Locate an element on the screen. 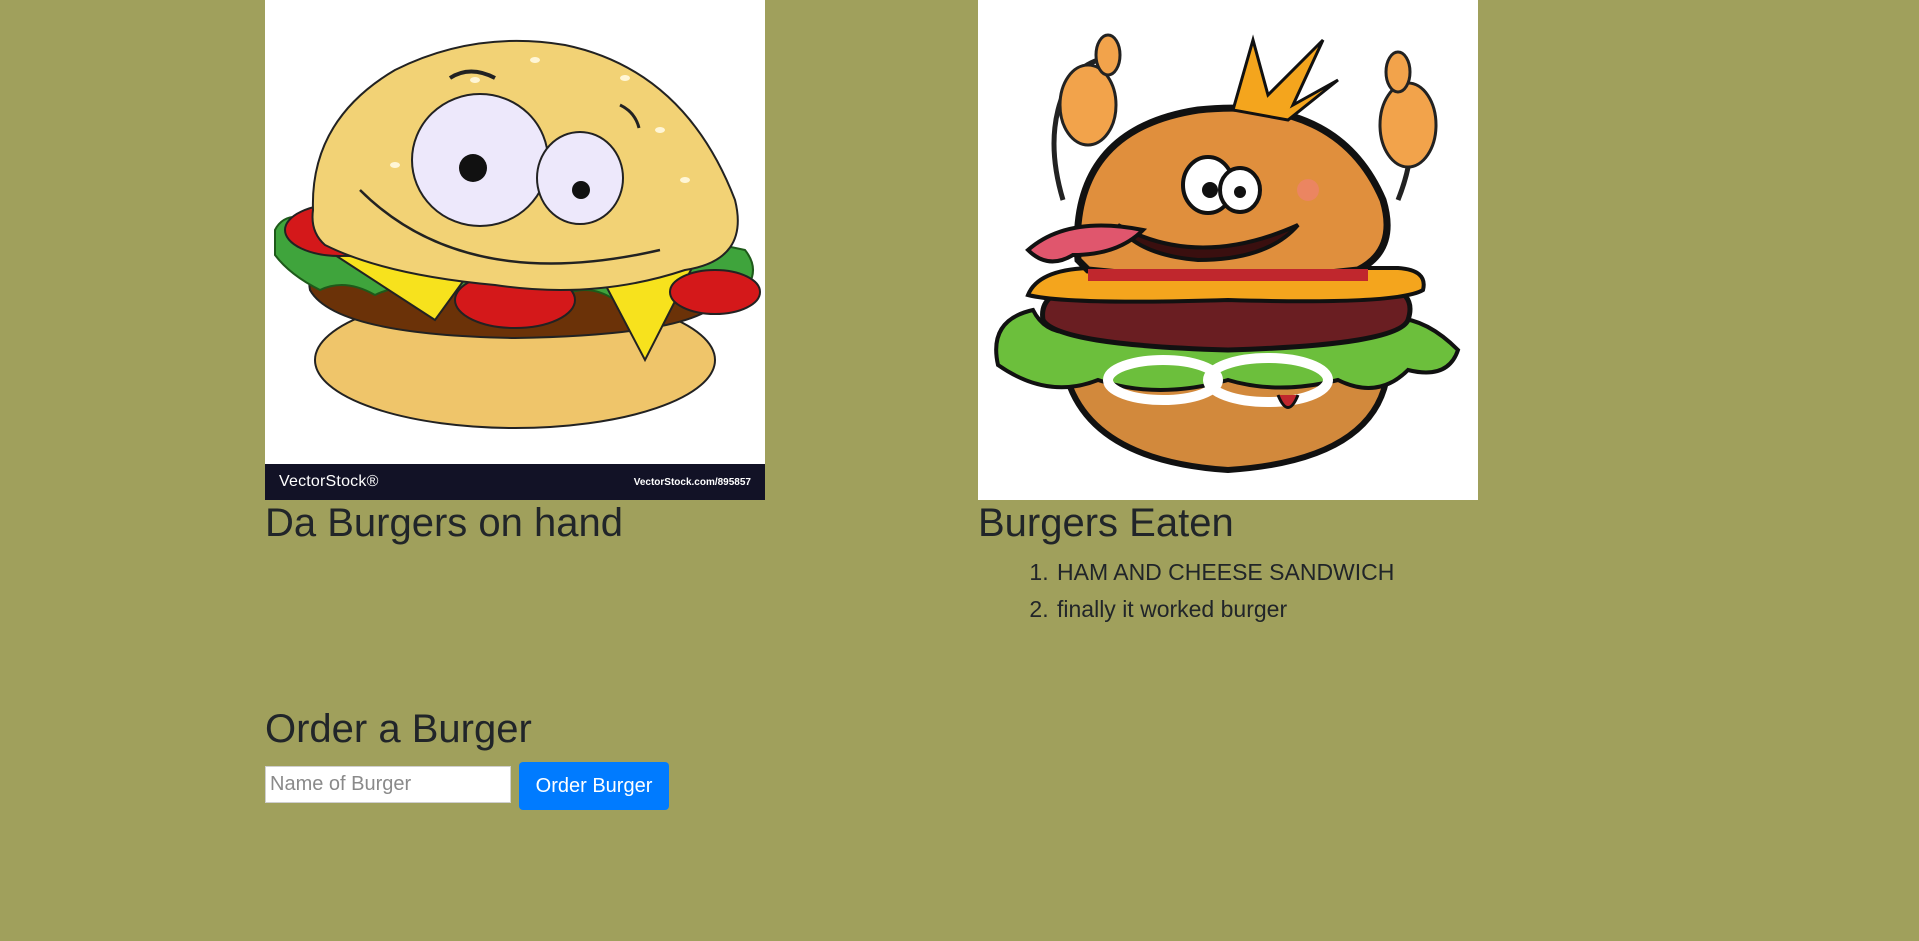 This screenshot has width=1919, height=941. burgers-eaten-title: Burgers Eaten is located at coordinates (1106, 523).